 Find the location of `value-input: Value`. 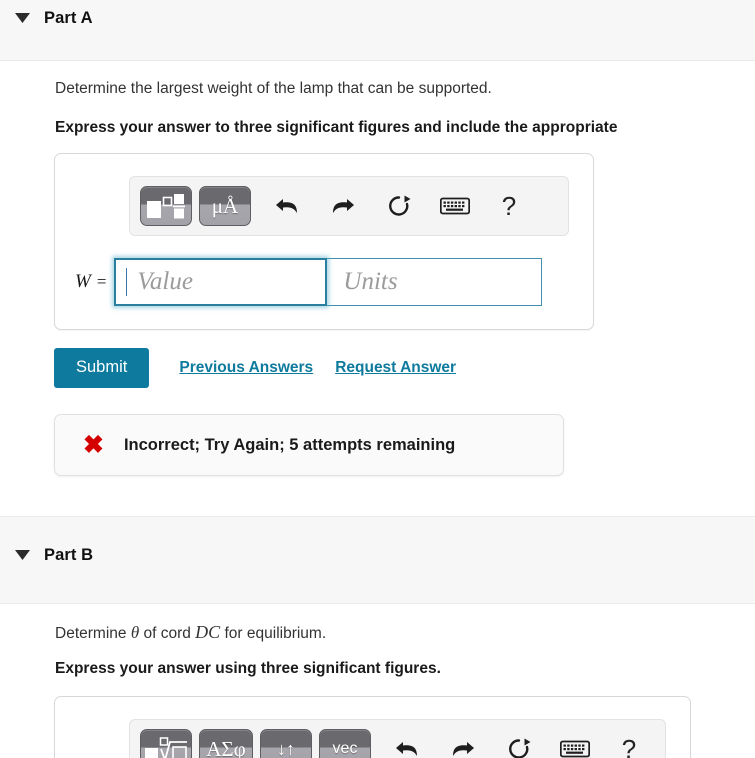

value-input: Value is located at coordinates (221, 282).